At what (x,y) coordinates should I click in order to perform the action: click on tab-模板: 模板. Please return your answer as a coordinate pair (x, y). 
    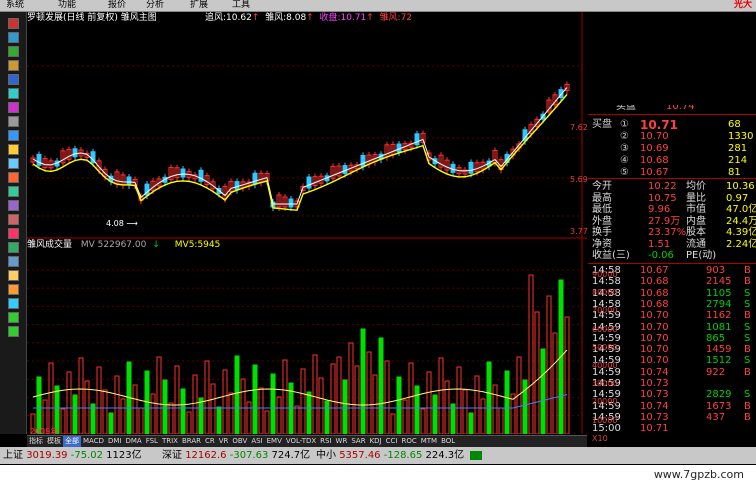
    Looking at the image, I should click on (54, 441).